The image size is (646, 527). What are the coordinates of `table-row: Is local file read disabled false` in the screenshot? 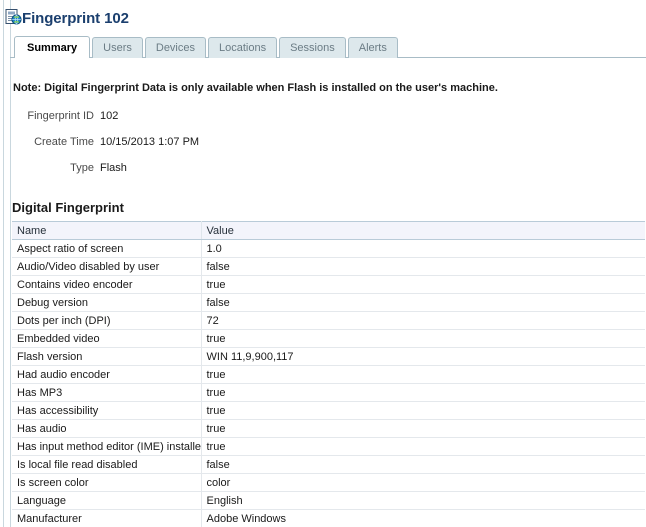 It's located at (328, 464).